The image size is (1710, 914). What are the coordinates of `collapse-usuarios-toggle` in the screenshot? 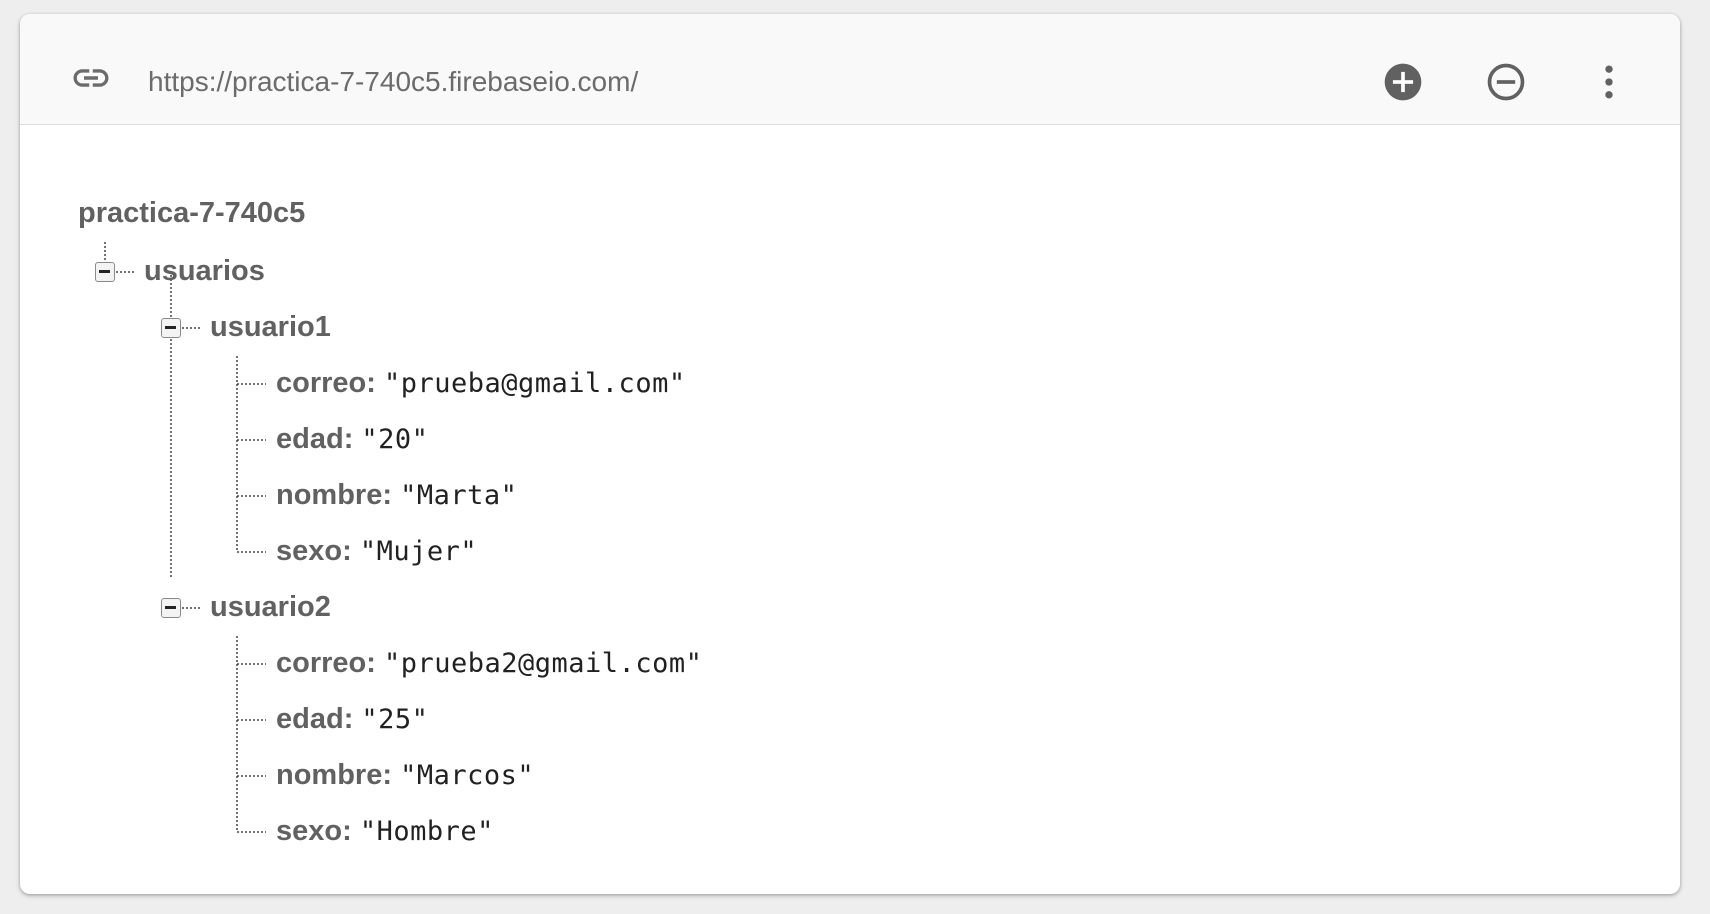 It's located at (105, 272).